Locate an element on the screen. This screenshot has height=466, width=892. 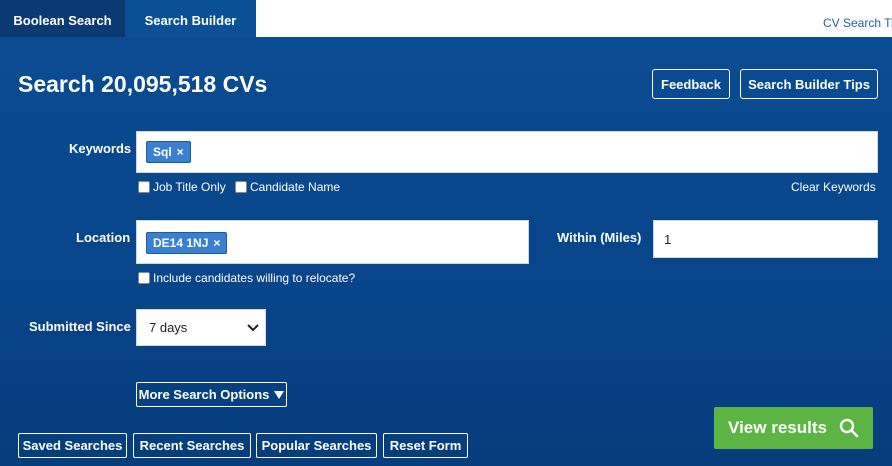
cv-search-tips-link: CV Search Tip is located at coordinates (857, 23).